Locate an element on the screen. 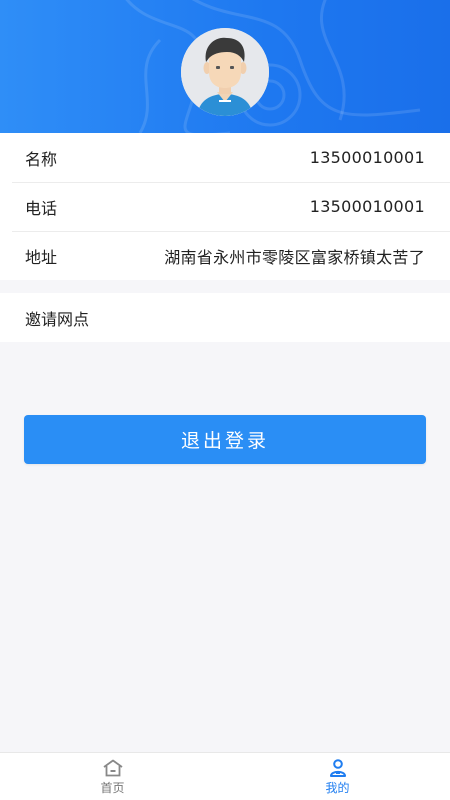 This screenshot has width=450, height=800. tab-home-label: 首页 is located at coordinates (112, 787).